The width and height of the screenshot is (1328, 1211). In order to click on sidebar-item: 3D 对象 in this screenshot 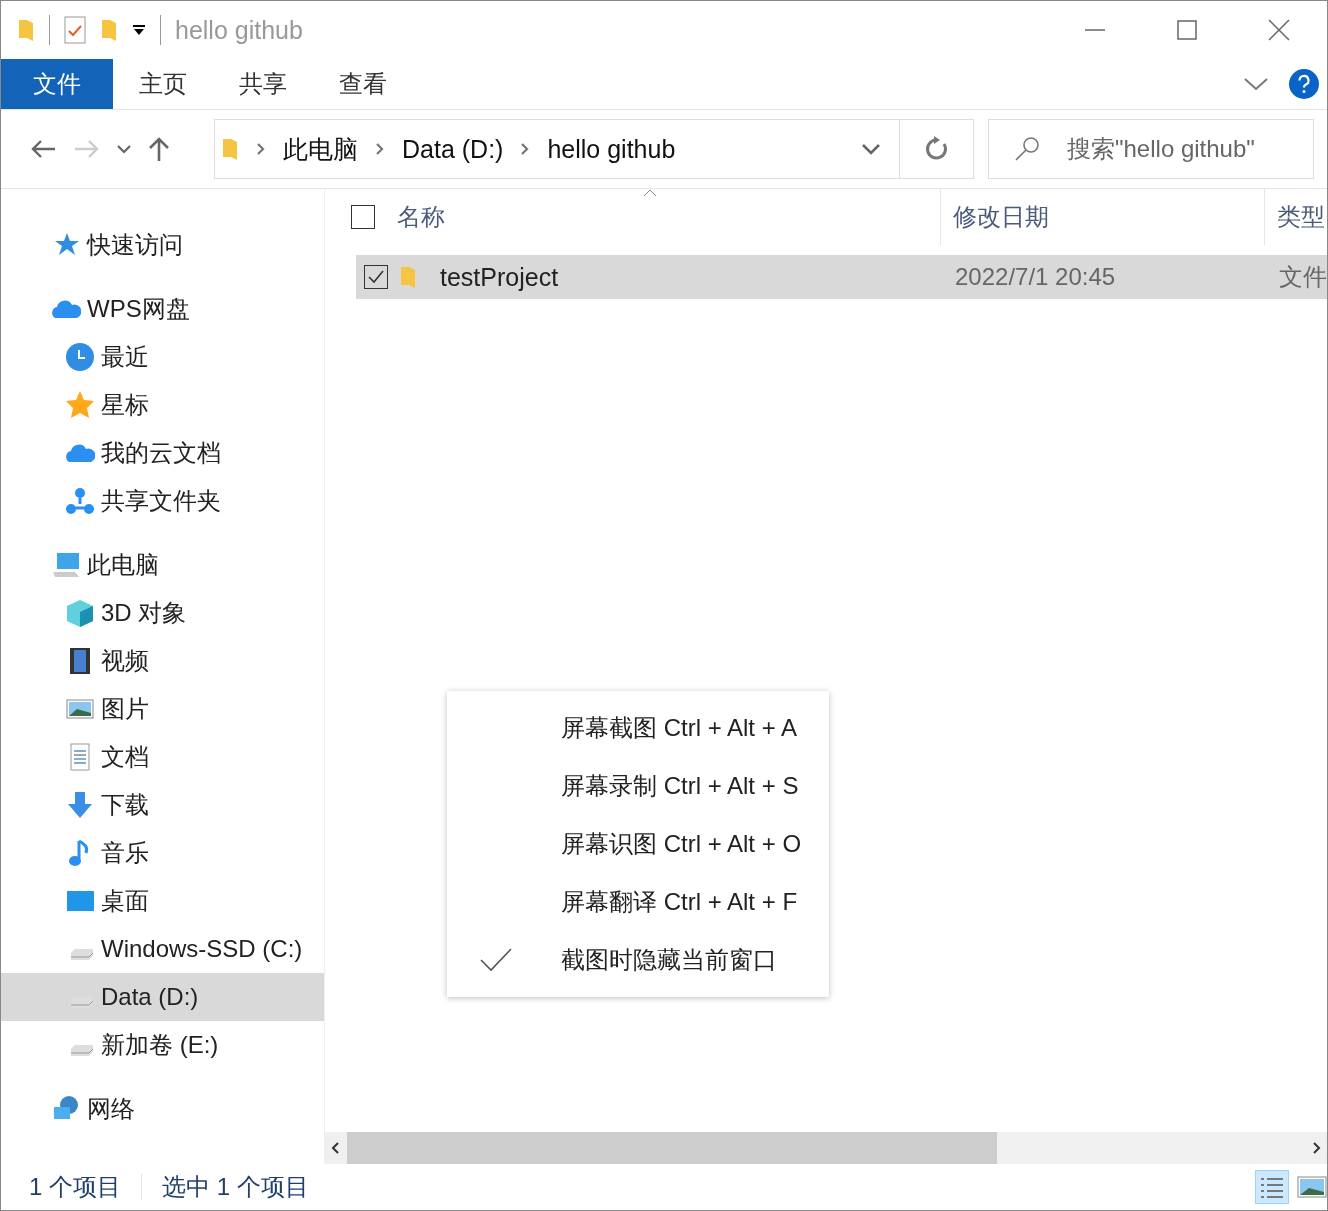, I will do `click(162, 613)`.